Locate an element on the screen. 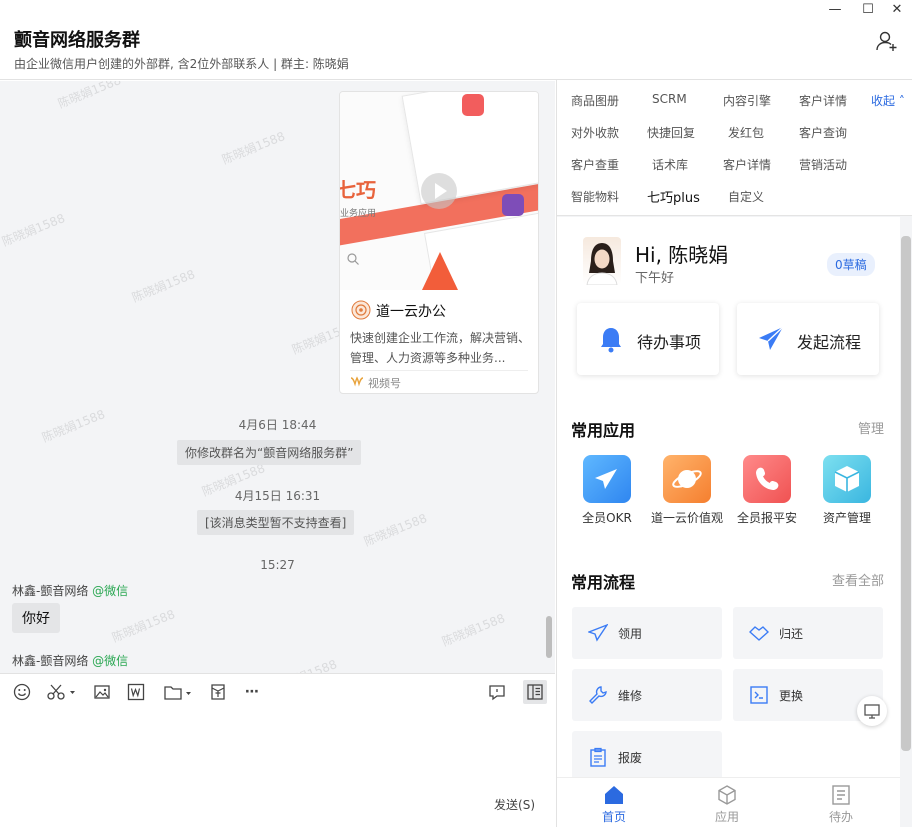  app-okr: 全员OKR is located at coordinates (607, 490).